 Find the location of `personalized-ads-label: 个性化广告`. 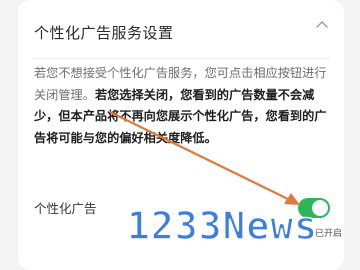

personalized-ads-label: 个性化广告 is located at coordinates (65, 208).